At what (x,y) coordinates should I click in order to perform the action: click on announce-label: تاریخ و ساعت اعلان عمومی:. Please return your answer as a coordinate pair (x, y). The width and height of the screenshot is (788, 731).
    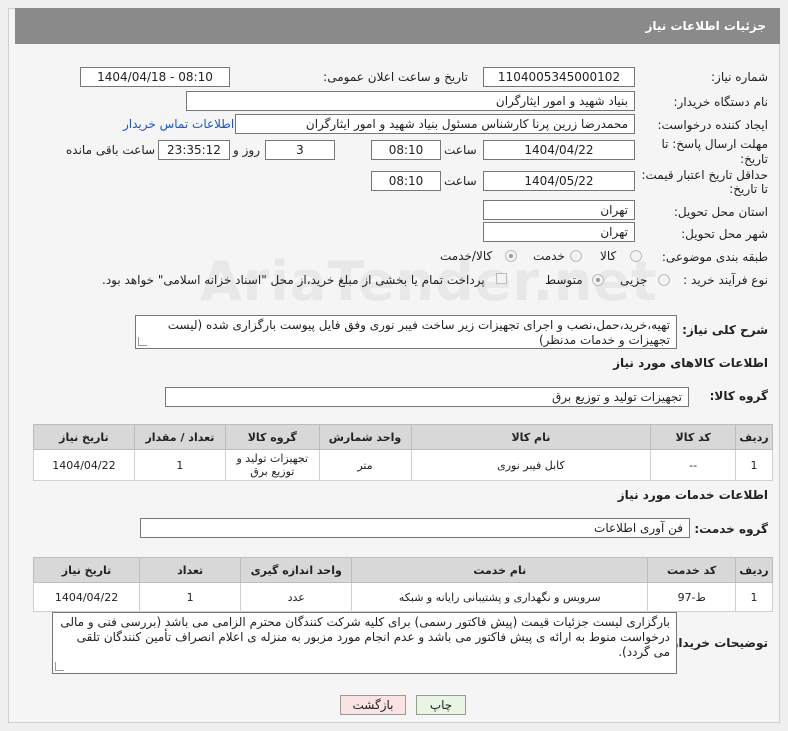
    Looking at the image, I should click on (395, 77).